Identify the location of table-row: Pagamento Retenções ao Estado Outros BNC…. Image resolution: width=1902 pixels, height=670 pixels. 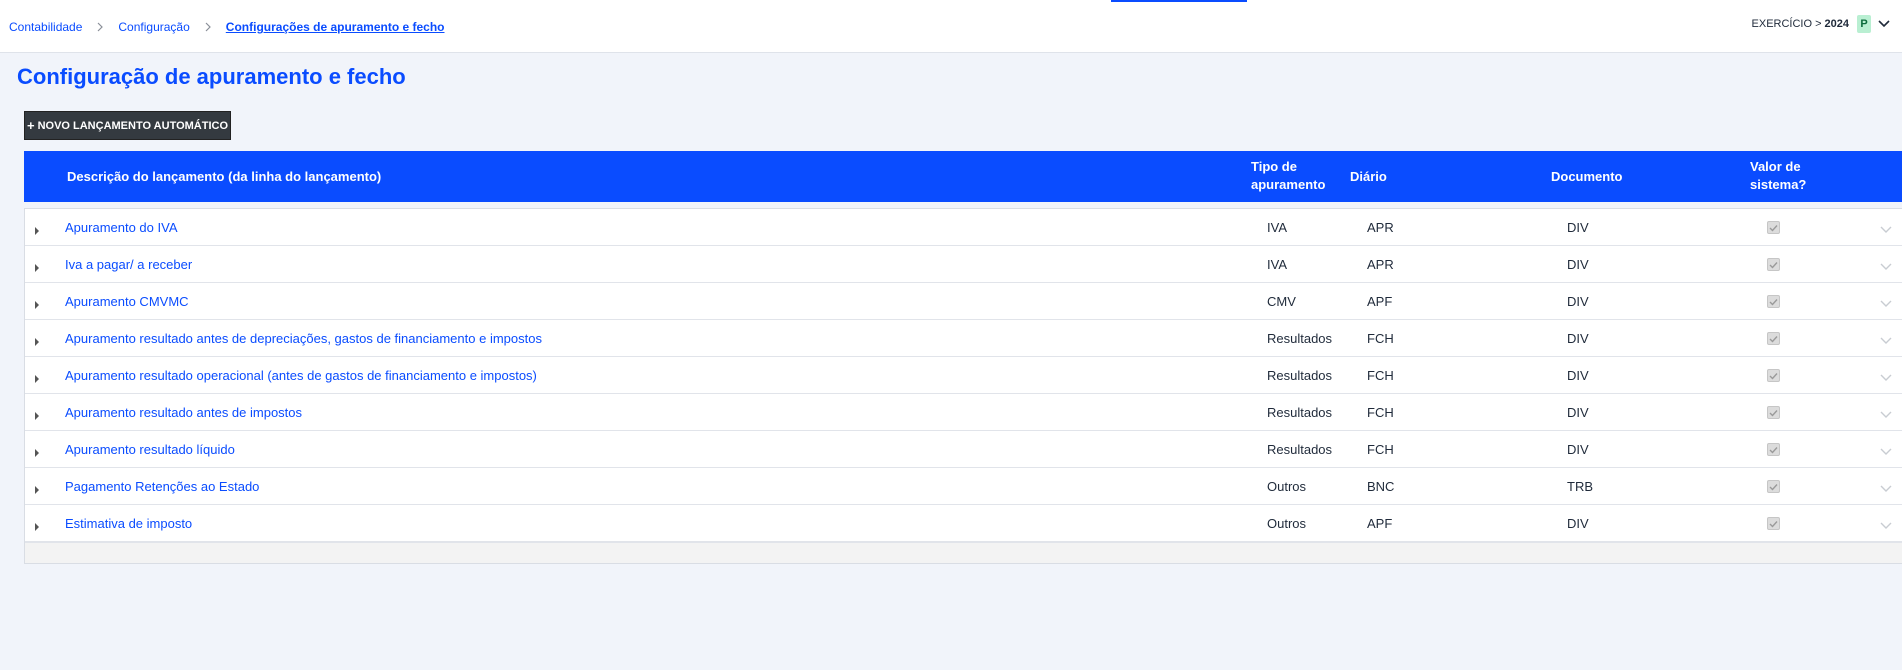
(963, 486).